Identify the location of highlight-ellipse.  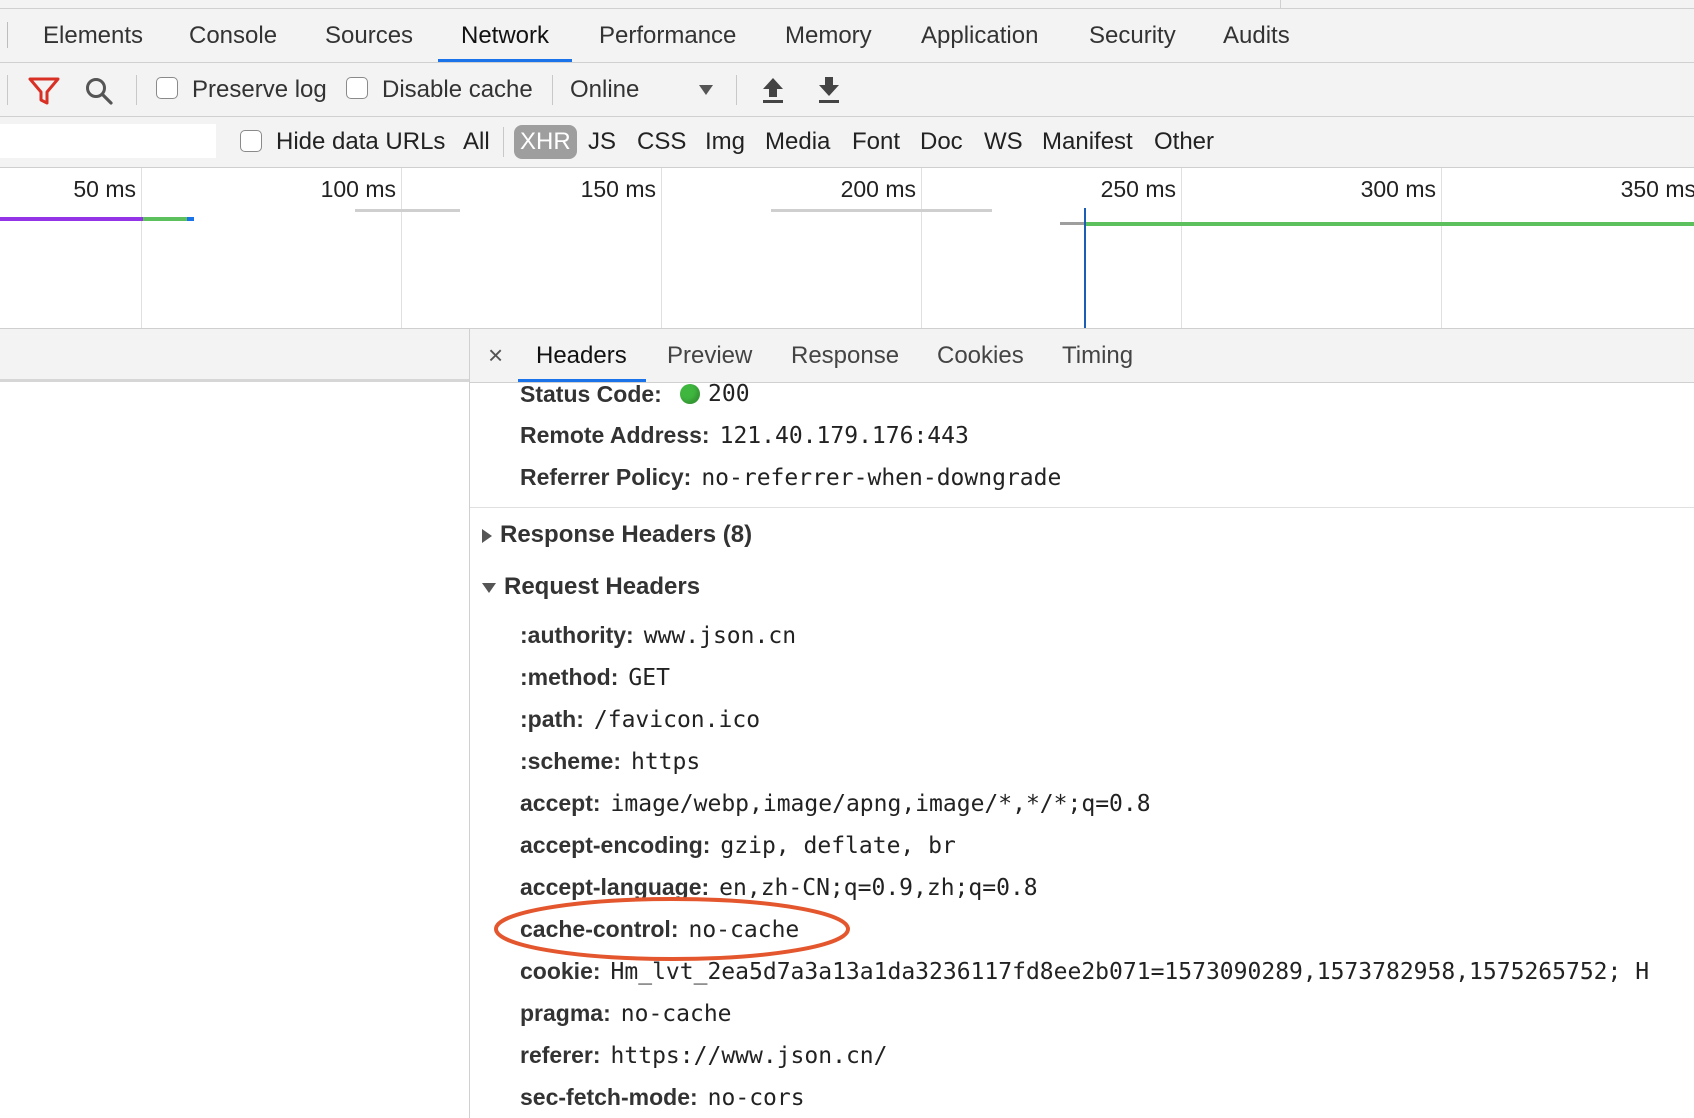
(672, 929).